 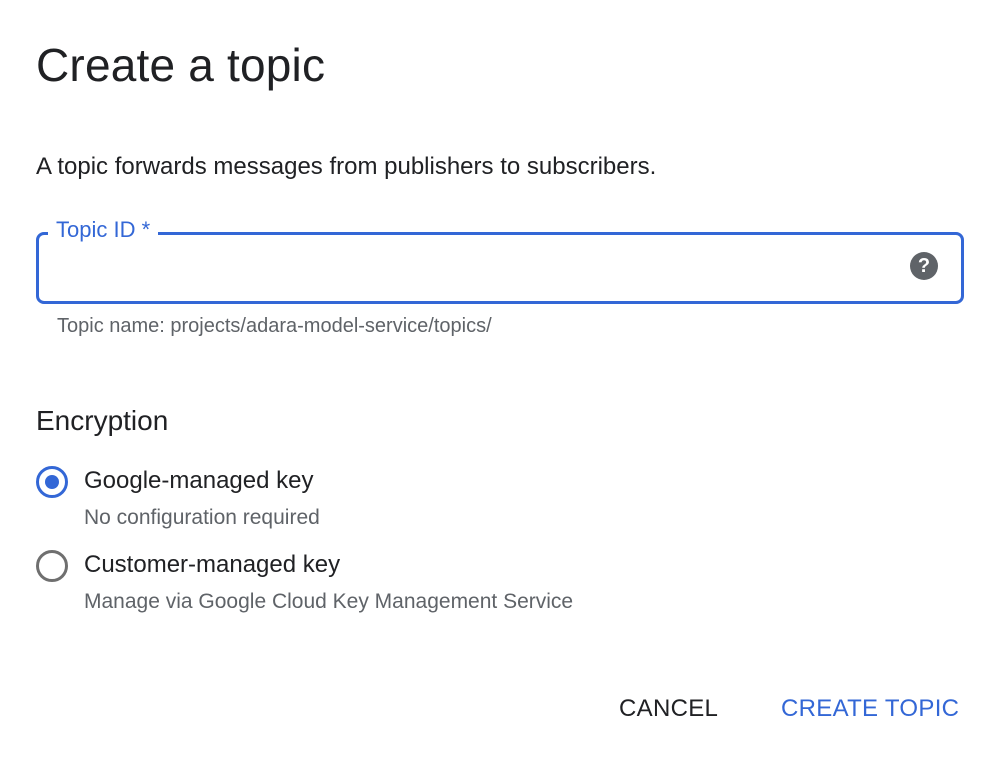 I want to click on radio-customer-managed, so click(x=52, y=566).